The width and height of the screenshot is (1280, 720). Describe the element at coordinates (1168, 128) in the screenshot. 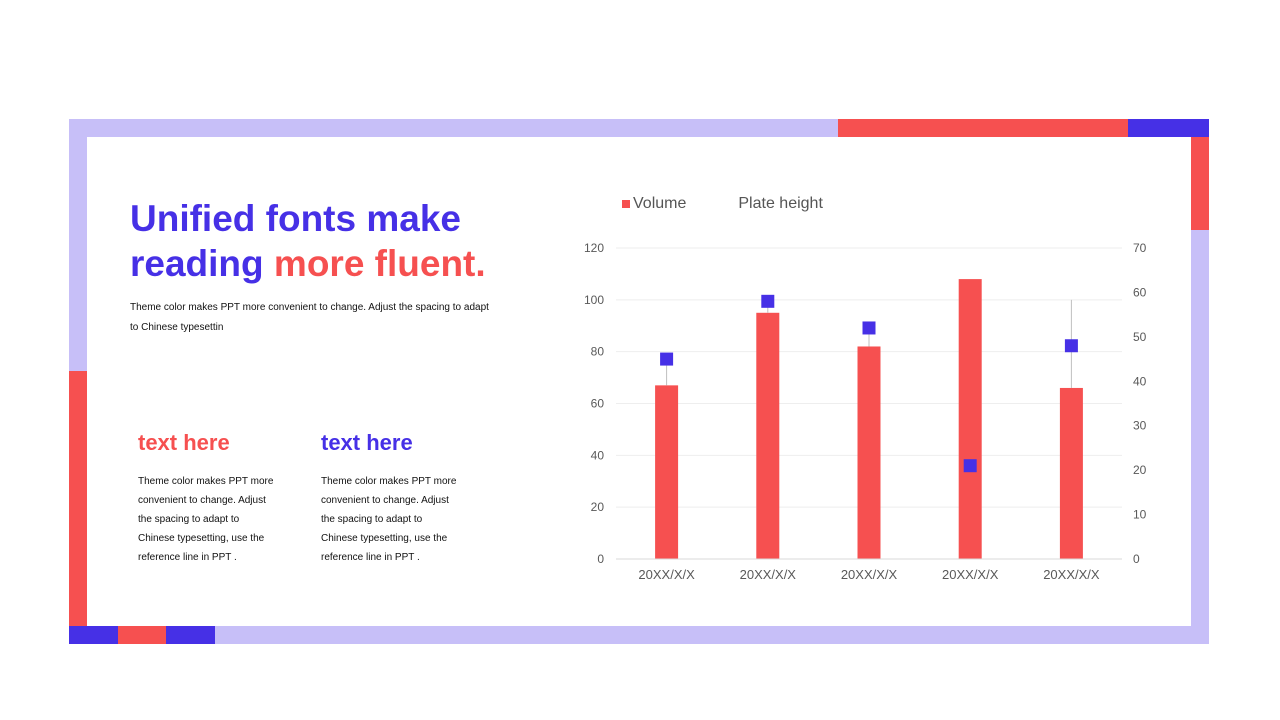

I see `frame-accent-top-blue` at that location.